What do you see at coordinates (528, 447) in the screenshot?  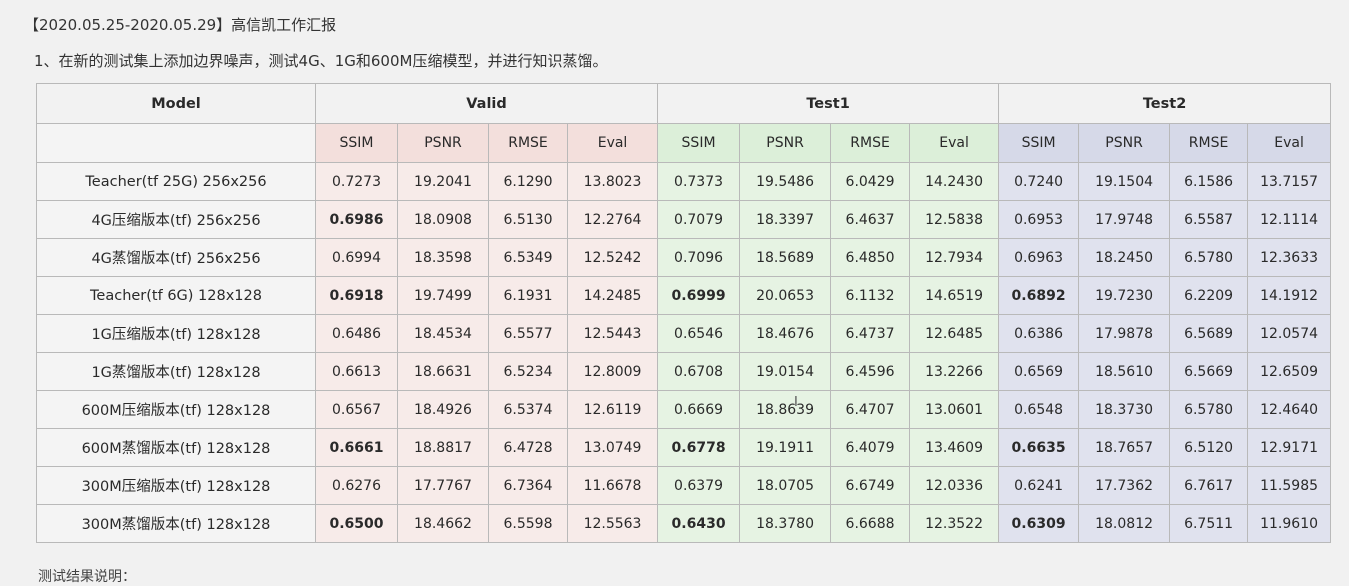 I see `valid-metric-cell: 6.4728` at bounding box center [528, 447].